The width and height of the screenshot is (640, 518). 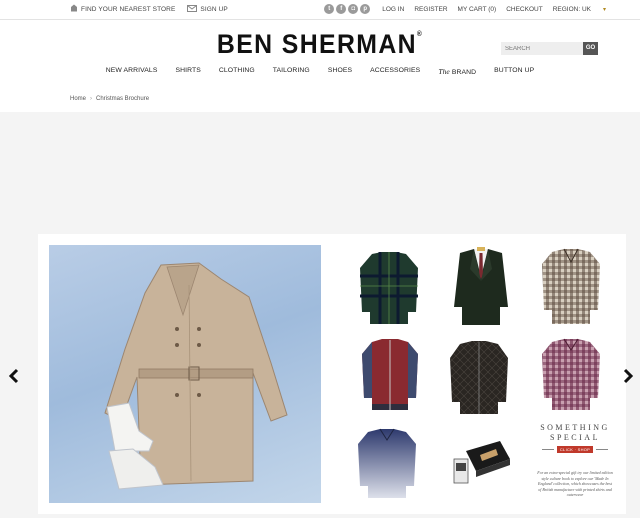 I want to click on nav-item-shirts: SHIRTS, so click(x=187, y=71).